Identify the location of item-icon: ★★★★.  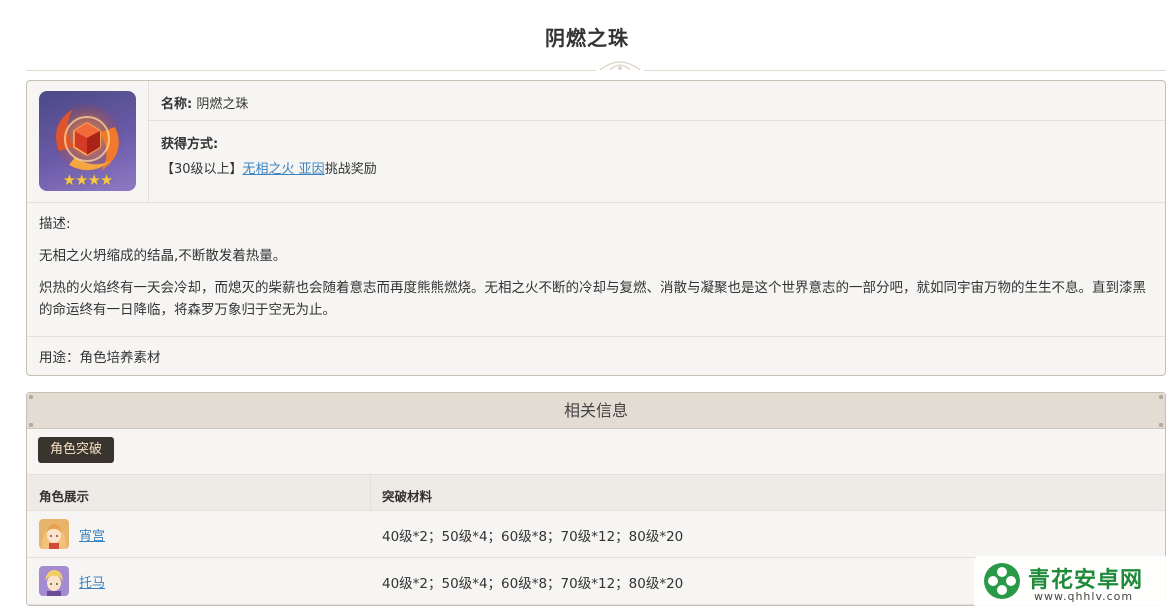
(87, 141).